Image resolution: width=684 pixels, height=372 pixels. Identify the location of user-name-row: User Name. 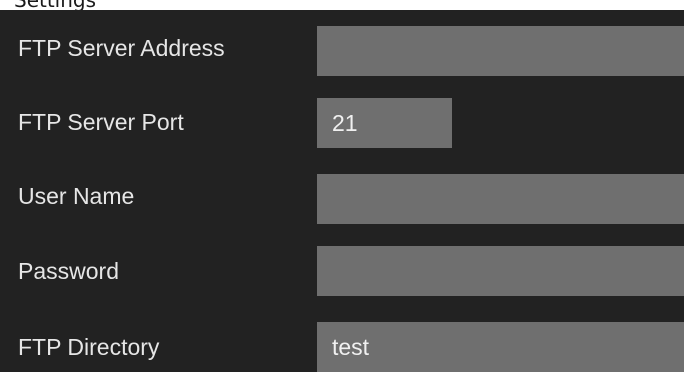
(342, 199).